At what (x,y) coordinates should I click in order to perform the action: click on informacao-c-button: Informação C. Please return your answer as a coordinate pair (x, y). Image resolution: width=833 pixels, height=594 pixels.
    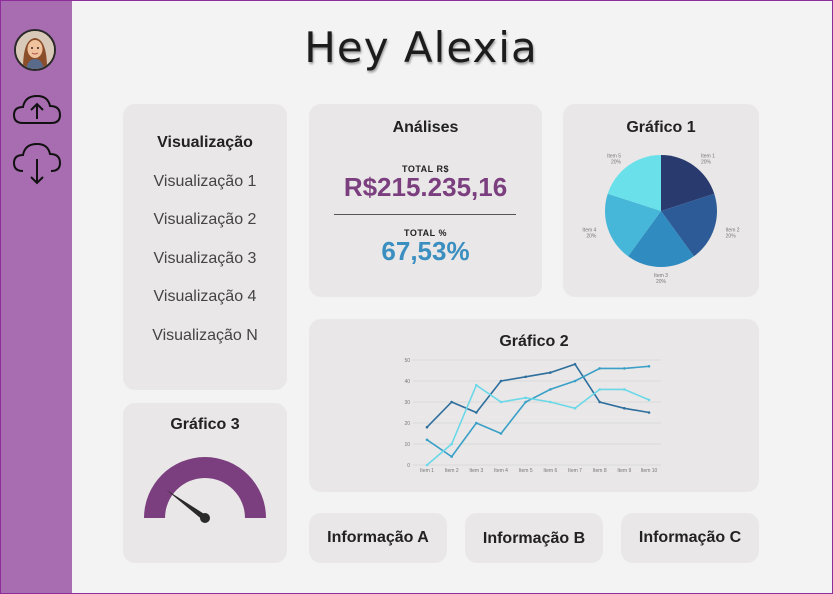
    Looking at the image, I should click on (690, 538).